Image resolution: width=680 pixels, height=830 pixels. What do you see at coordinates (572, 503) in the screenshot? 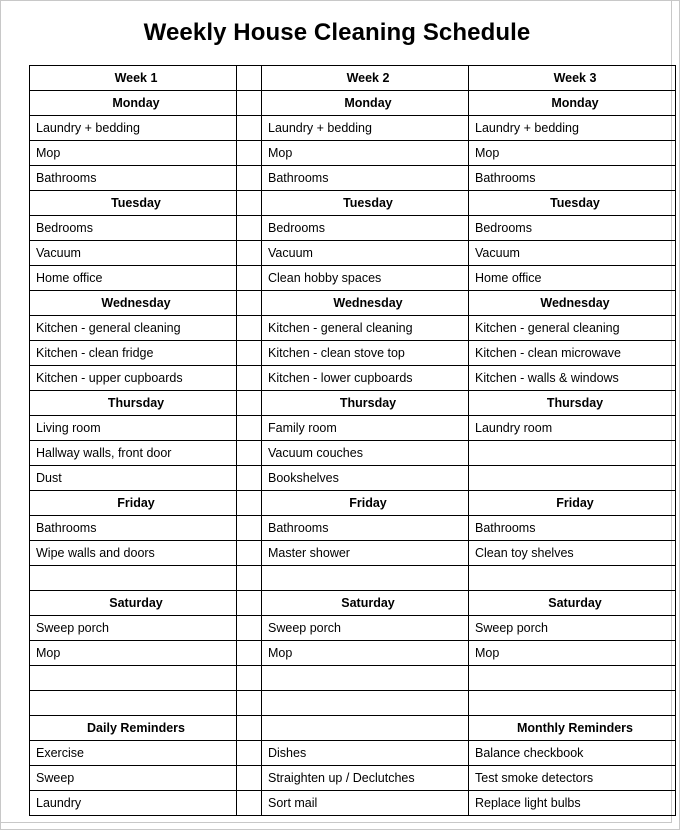
I see `day-header-friday-week3: Friday` at bounding box center [572, 503].